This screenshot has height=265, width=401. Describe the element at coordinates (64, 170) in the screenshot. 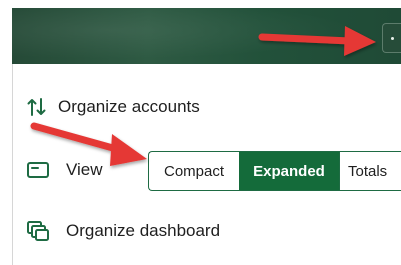

I see `menu-item-view: View` at that location.